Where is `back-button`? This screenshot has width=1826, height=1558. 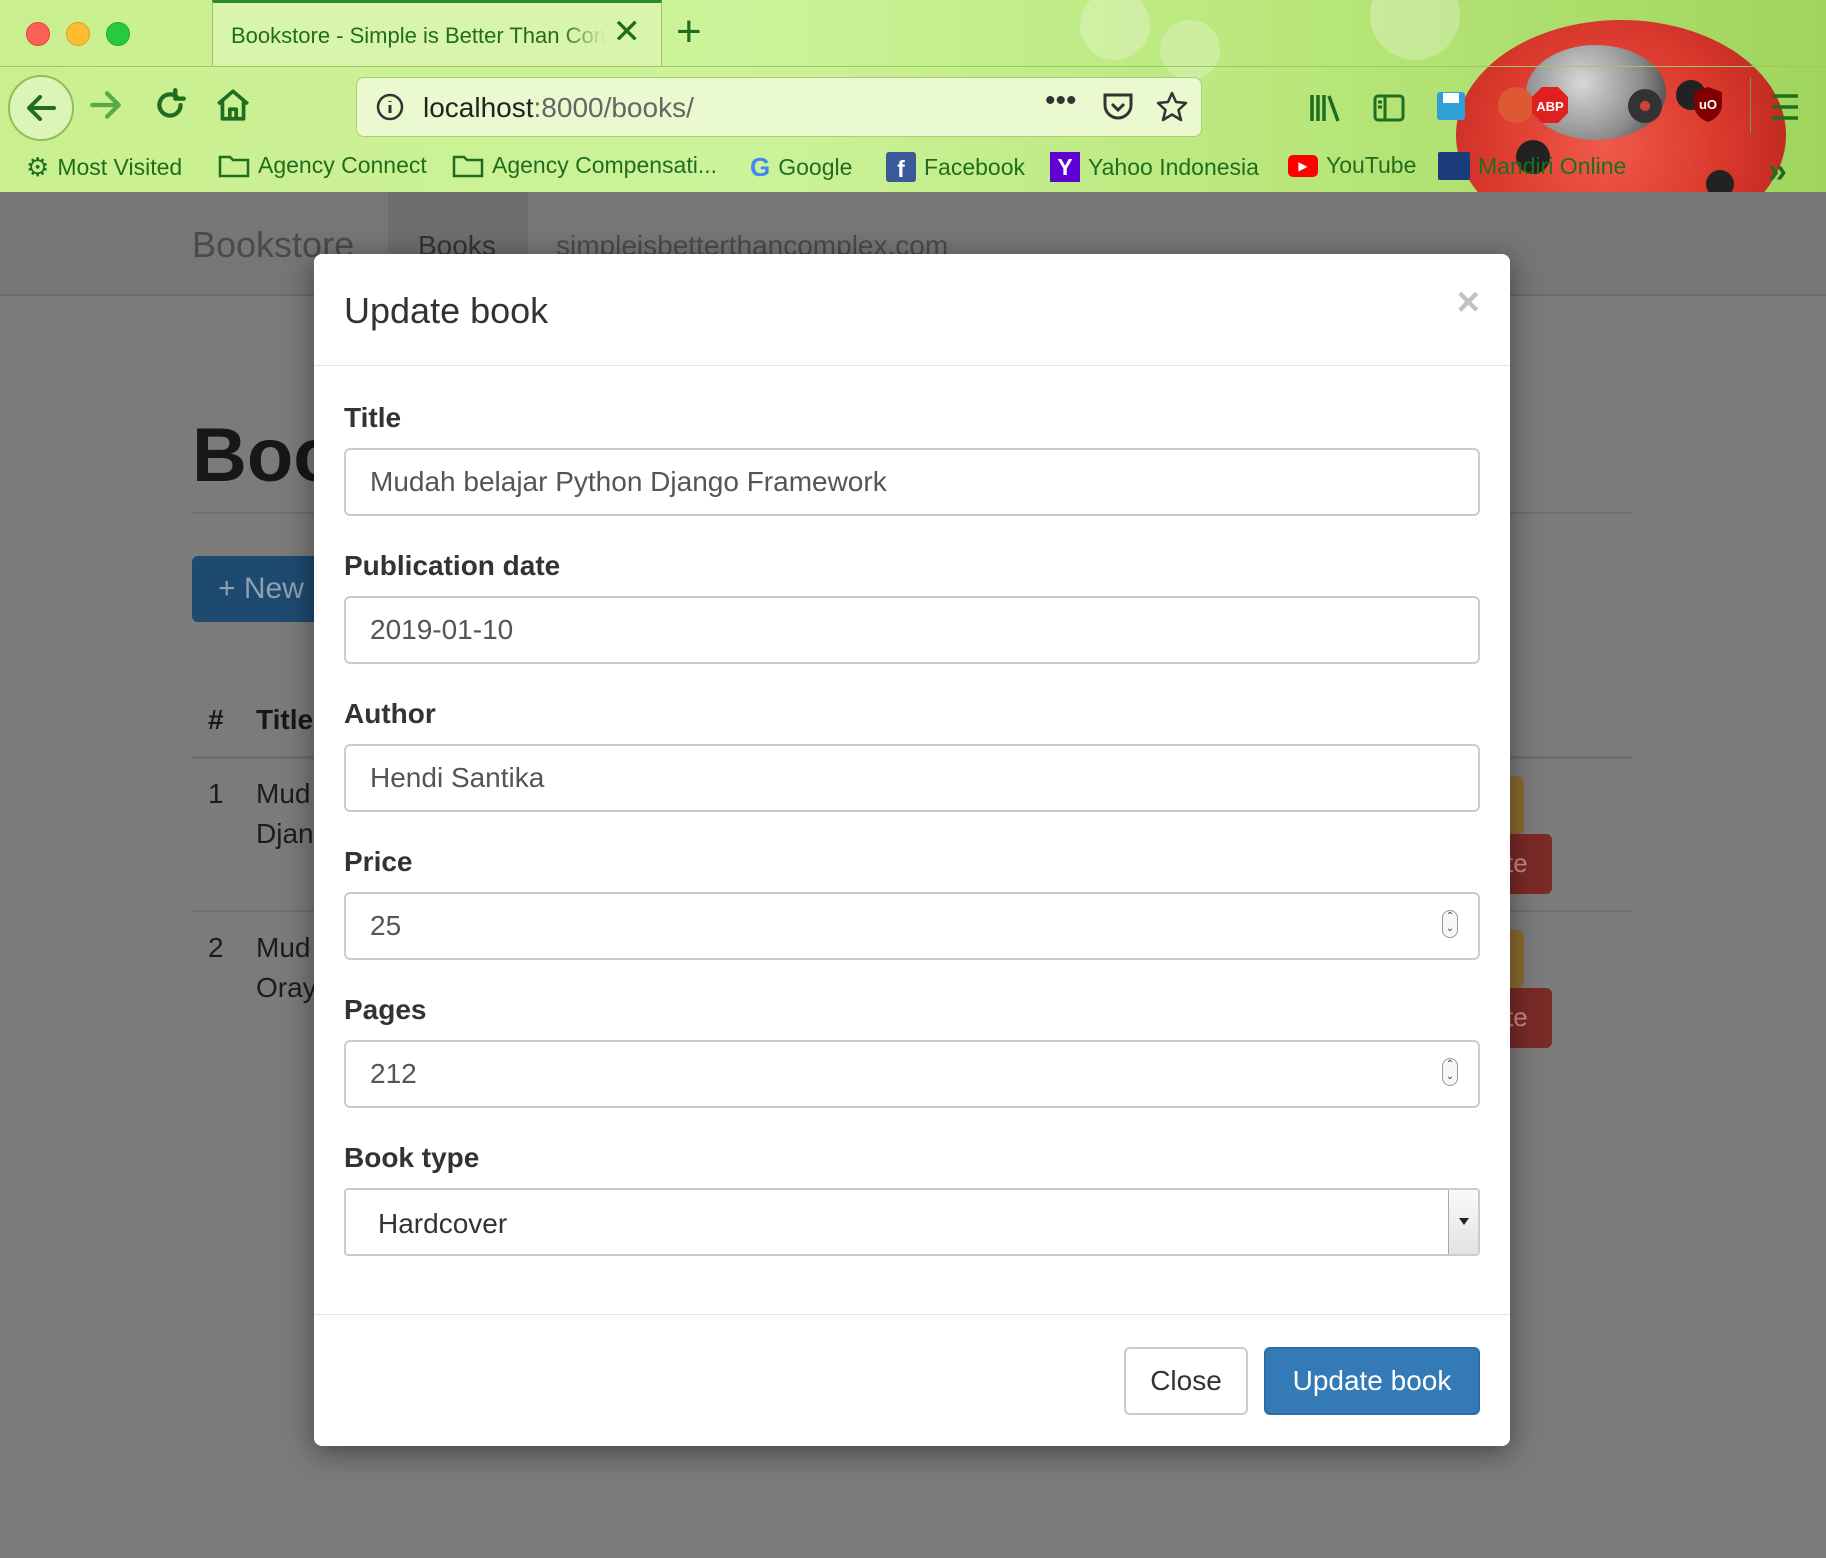 back-button is located at coordinates (41, 108).